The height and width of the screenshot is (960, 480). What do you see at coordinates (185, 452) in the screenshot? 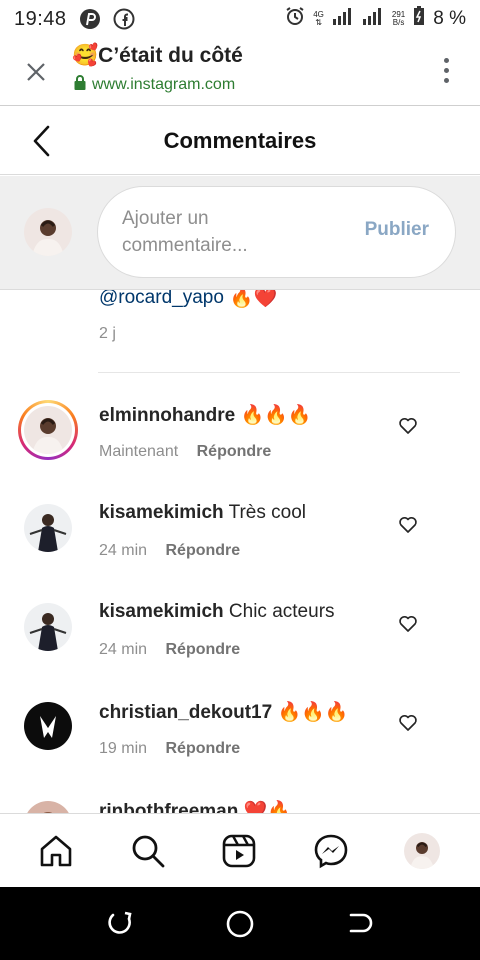
I see `comment-meta: Maintenant Répondre` at bounding box center [185, 452].